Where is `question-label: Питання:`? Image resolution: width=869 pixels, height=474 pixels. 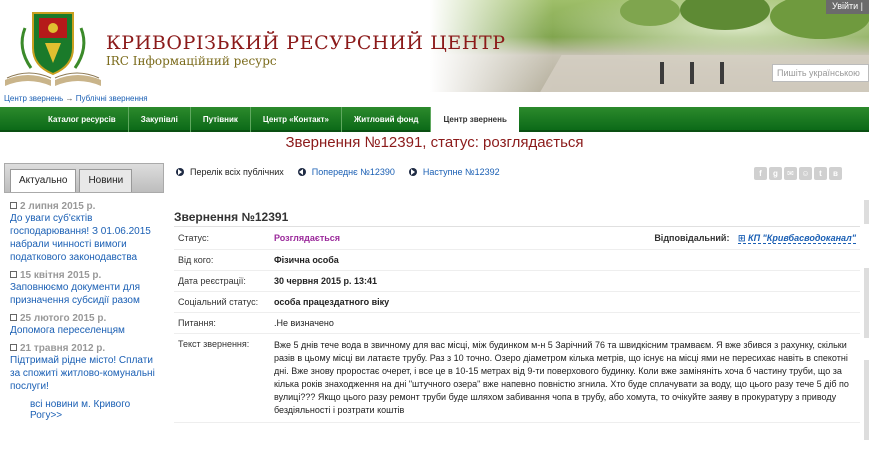 question-label: Питання: is located at coordinates (222, 323).